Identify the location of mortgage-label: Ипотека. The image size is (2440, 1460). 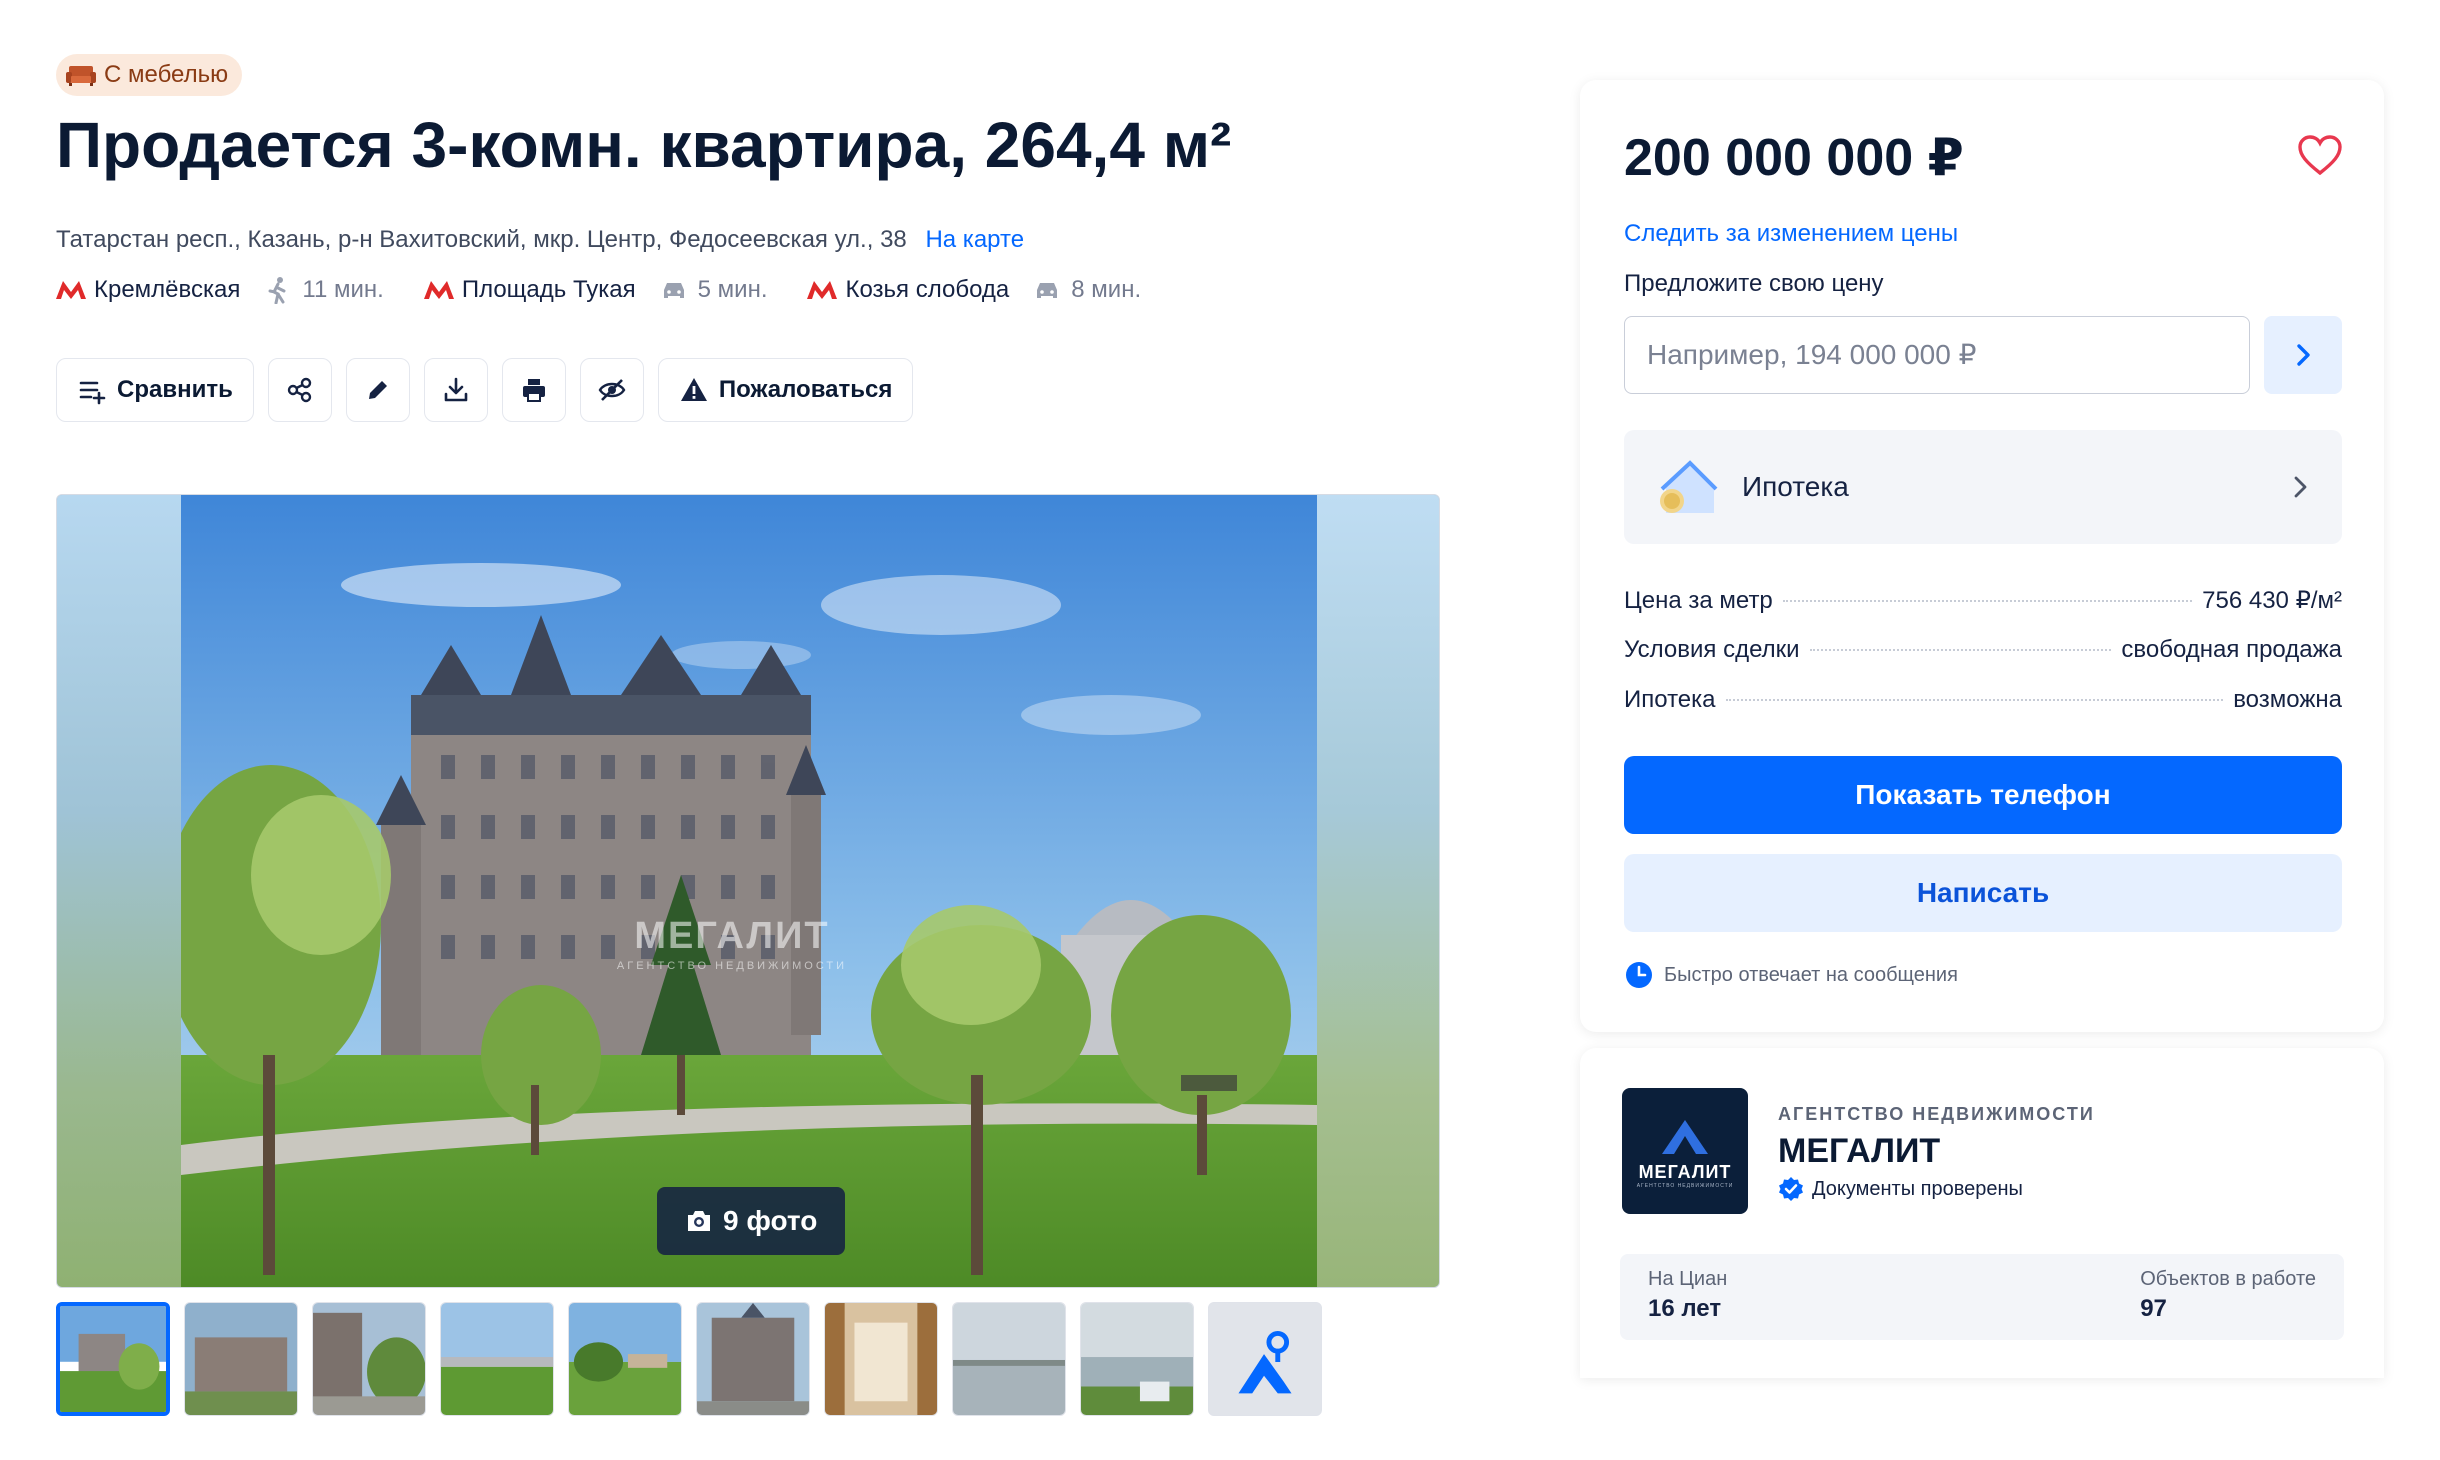
(1795, 486).